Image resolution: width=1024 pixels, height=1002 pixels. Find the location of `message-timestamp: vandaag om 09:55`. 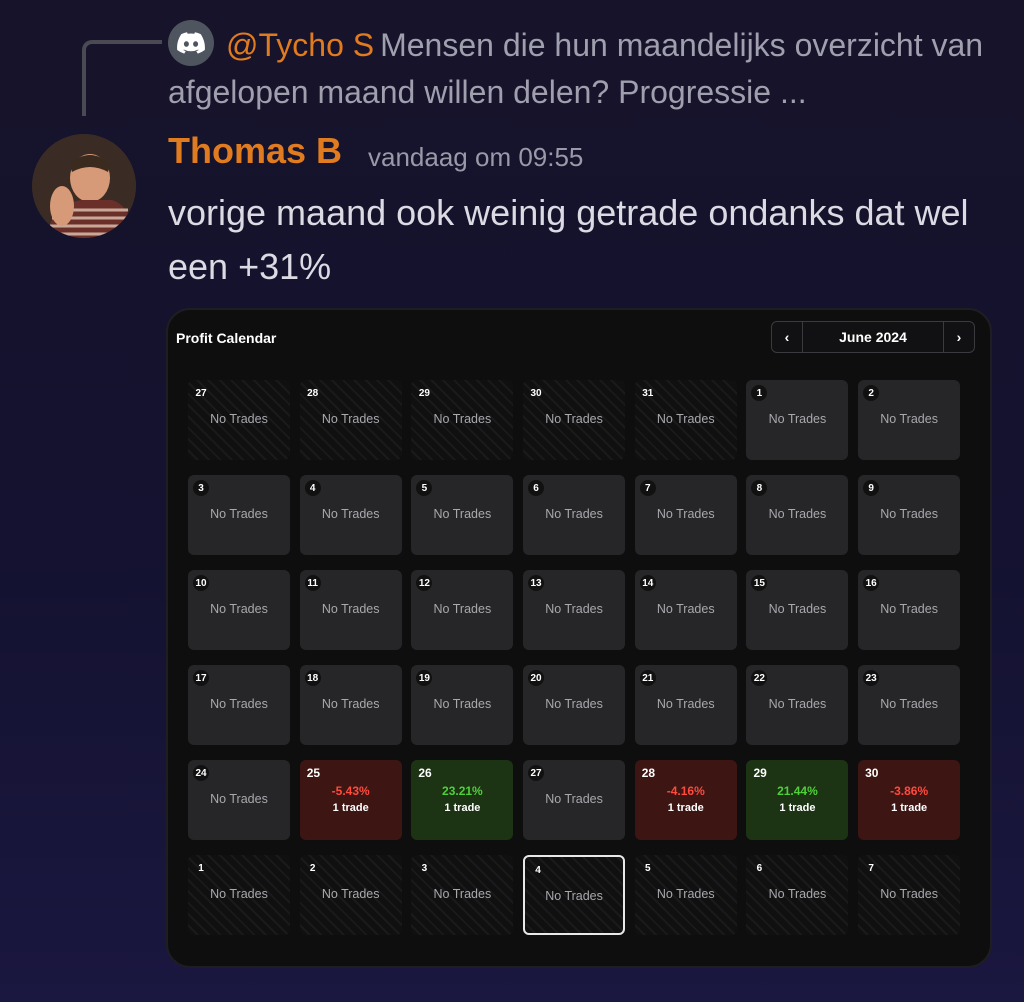

message-timestamp: vandaag om 09:55 is located at coordinates (476, 157).